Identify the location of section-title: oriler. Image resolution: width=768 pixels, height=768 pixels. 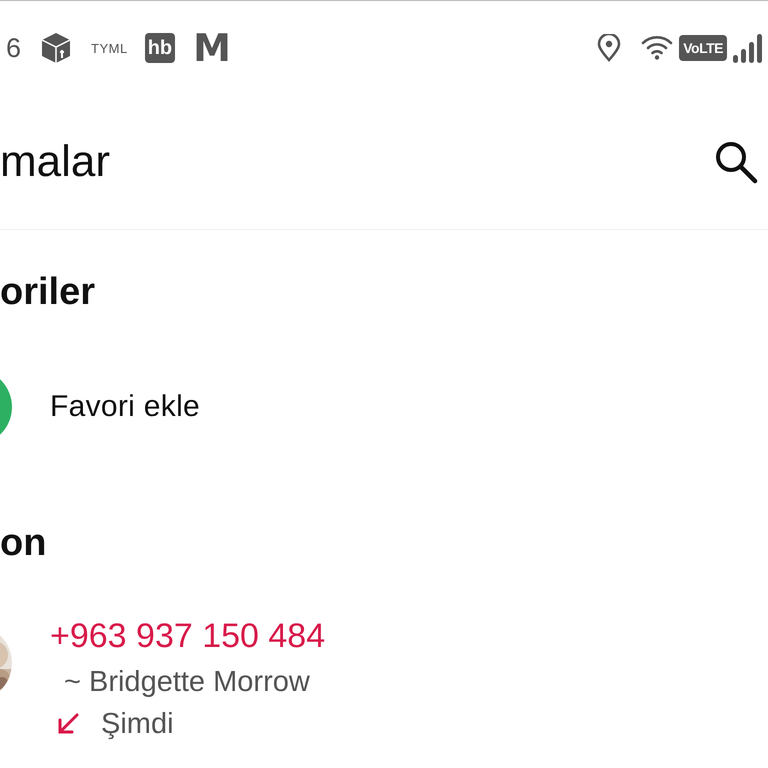
(48, 292).